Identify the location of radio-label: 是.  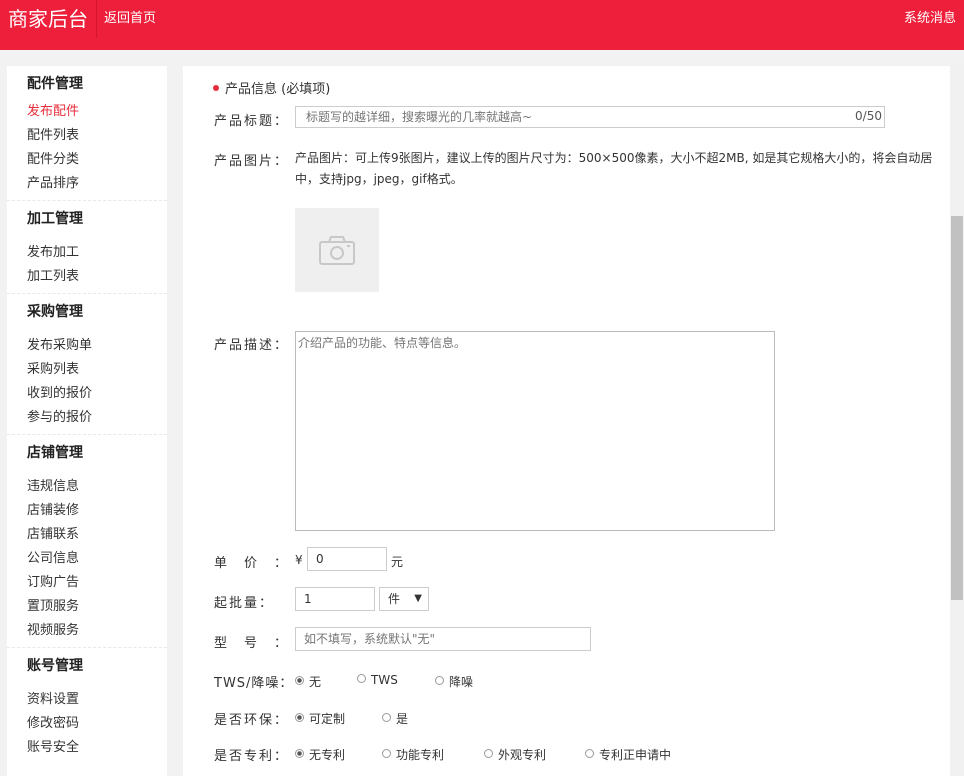
(402, 719).